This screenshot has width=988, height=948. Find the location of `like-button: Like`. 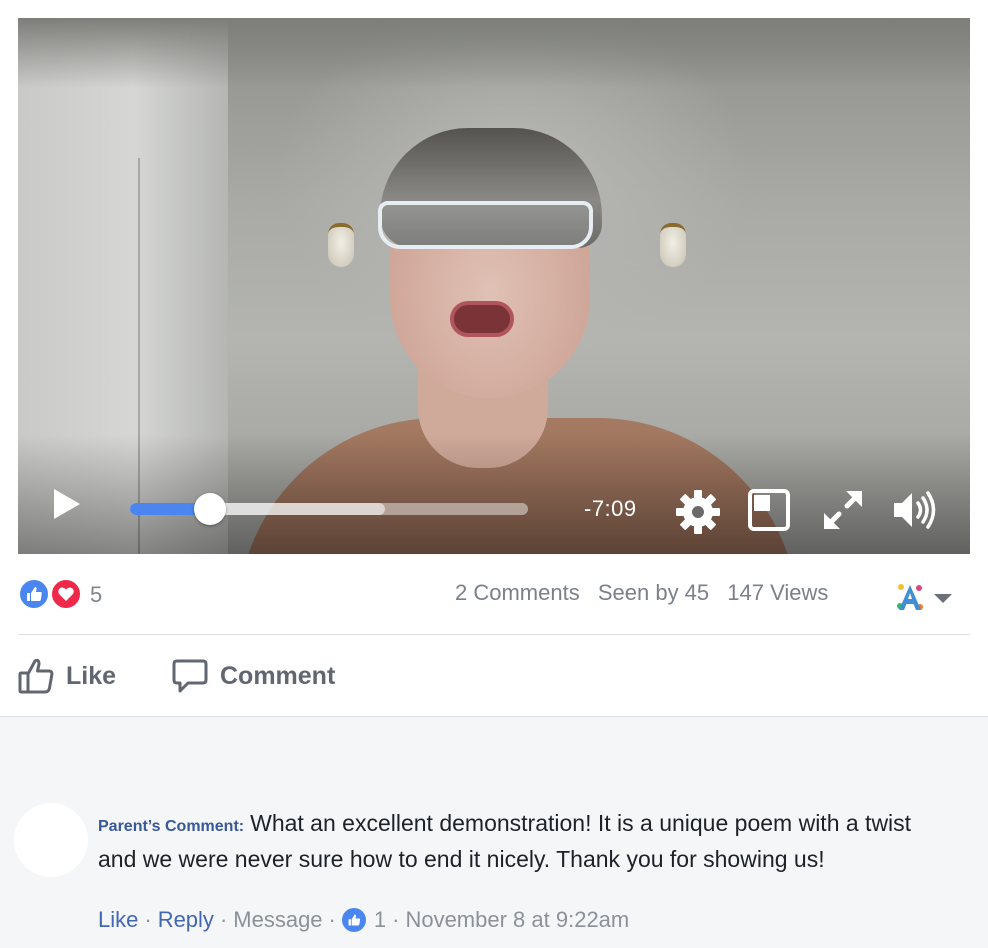

like-button: Like is located at coordinates (67, 676).